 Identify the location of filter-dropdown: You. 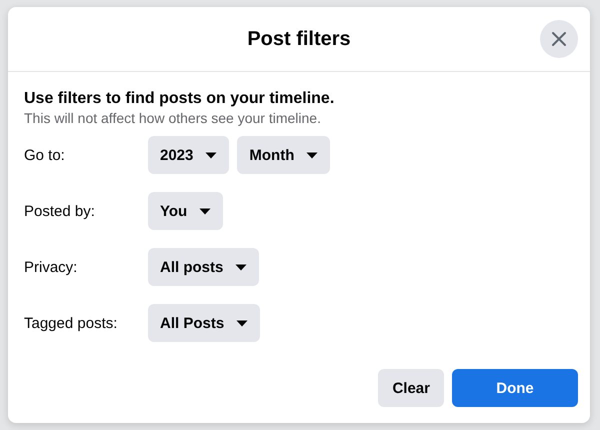
(186, 211).